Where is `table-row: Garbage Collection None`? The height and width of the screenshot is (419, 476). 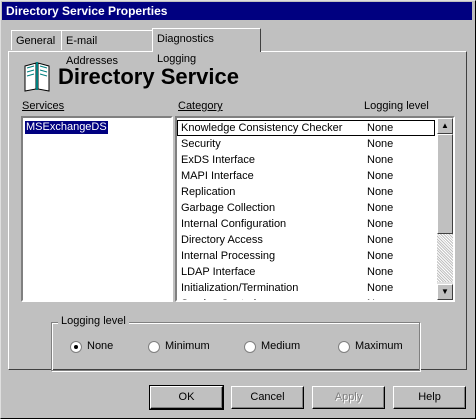
table-row: Garbage Collection None is located at coordinates (306, 208).